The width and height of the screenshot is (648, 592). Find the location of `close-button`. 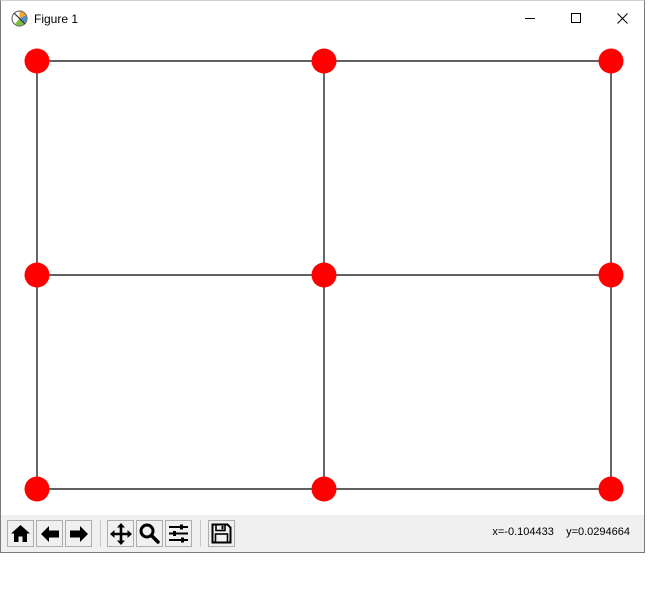

close-button is located at coordinates (622, 18).